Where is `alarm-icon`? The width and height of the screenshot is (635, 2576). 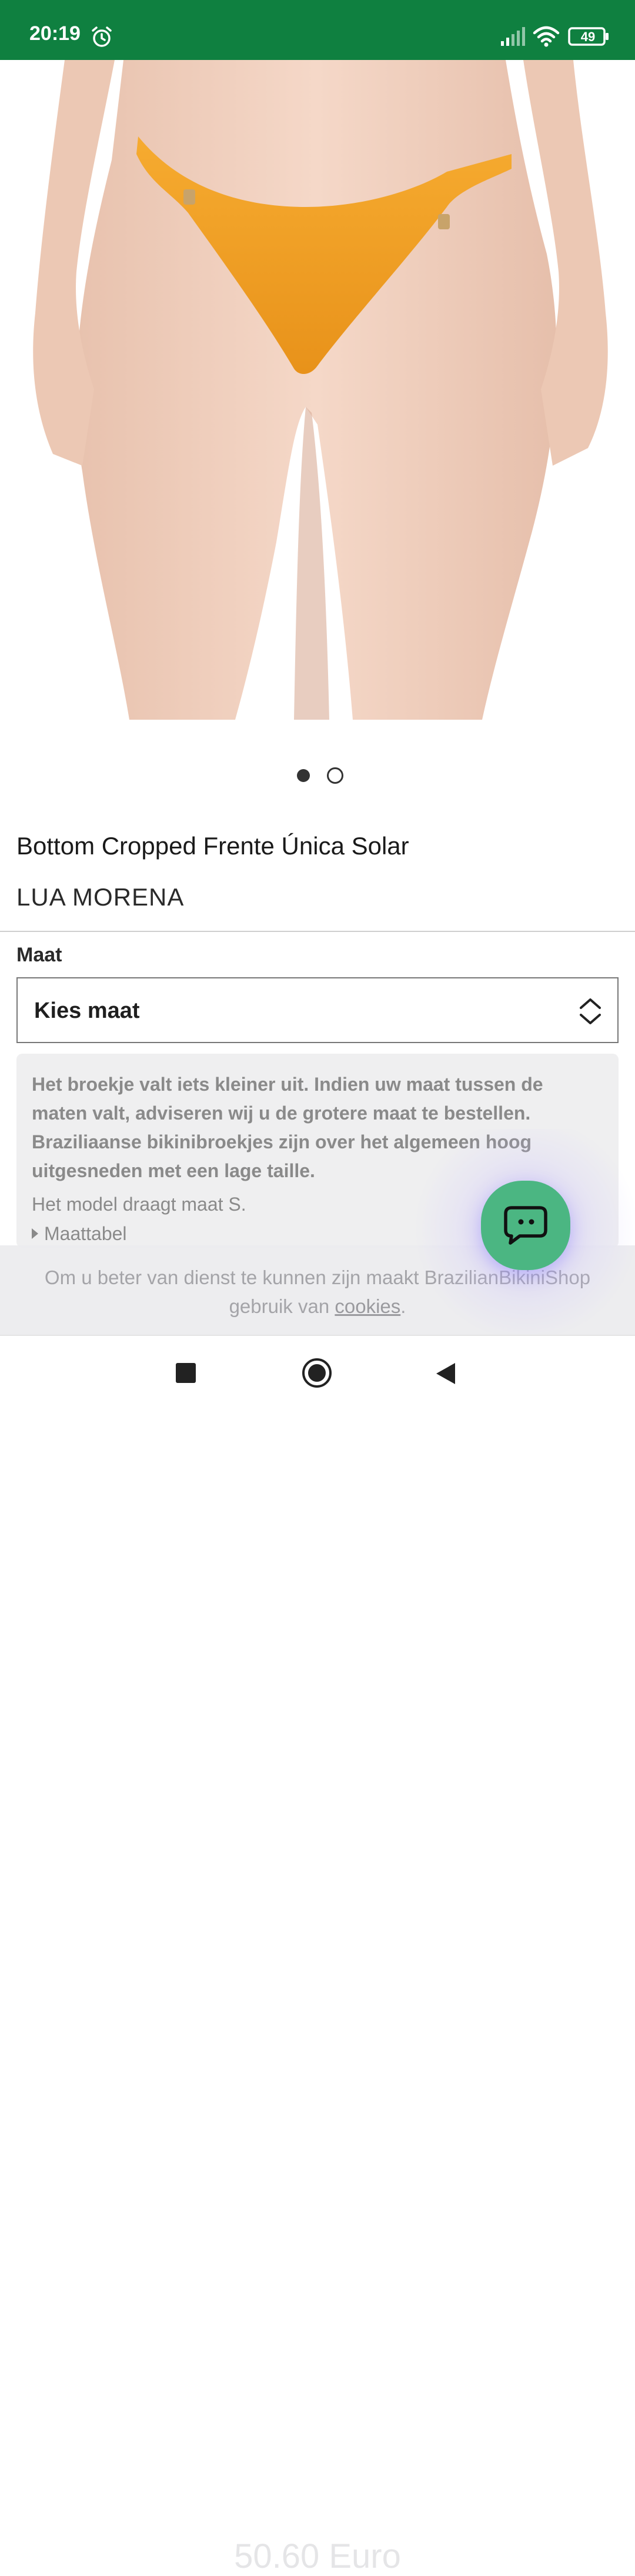 alarm-icon is located at coordinates (102, 36).